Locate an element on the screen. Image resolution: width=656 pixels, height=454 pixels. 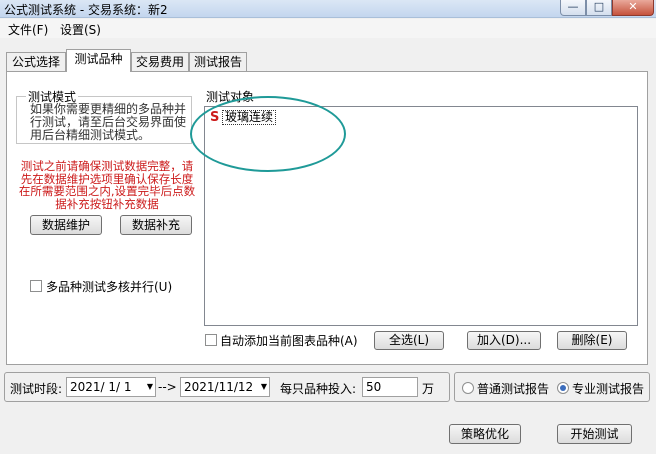
start-test-button: 开始测试 is located at coordinates (594, 434).